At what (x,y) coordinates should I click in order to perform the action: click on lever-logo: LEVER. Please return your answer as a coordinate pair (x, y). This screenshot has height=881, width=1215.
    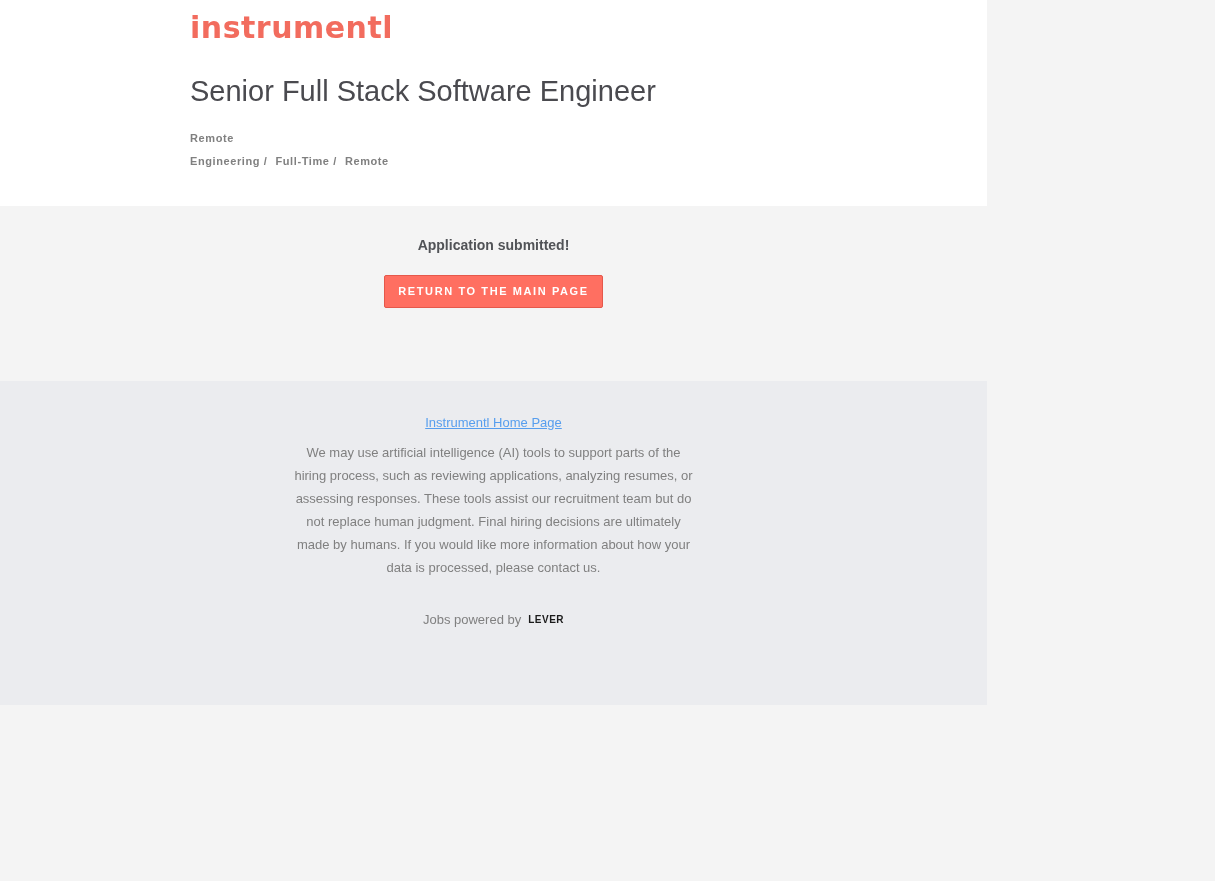
    Looking at the image, I should click on (546, 619).